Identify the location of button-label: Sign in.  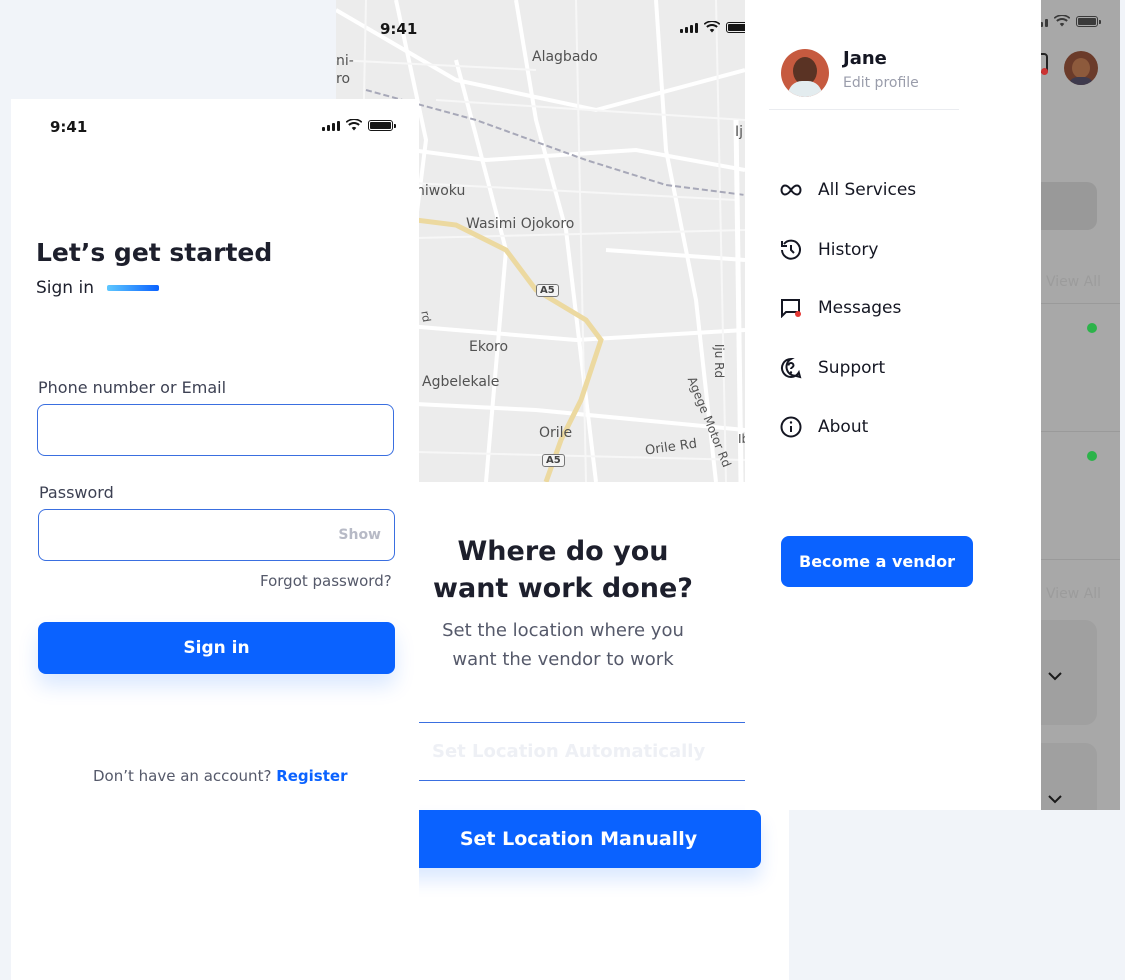
(216, 648).